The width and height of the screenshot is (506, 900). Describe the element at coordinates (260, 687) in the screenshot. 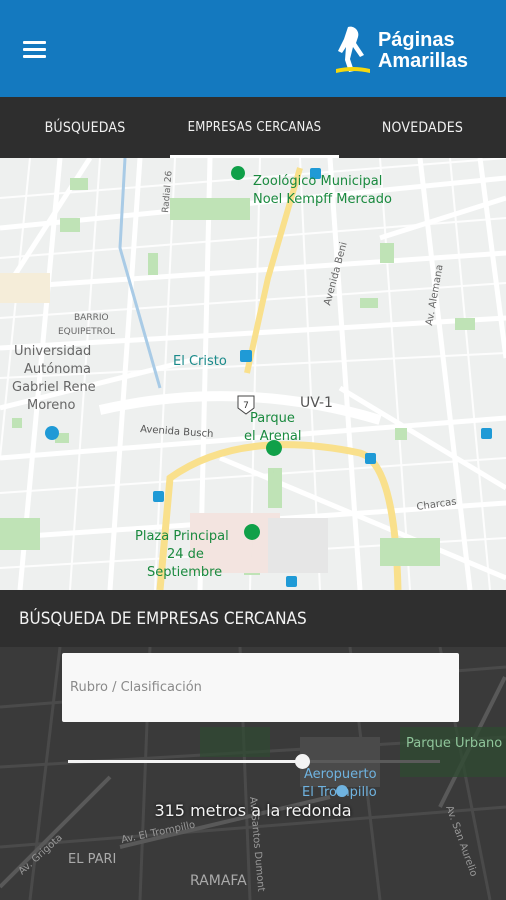

I see `rubro-search-input` at that location.